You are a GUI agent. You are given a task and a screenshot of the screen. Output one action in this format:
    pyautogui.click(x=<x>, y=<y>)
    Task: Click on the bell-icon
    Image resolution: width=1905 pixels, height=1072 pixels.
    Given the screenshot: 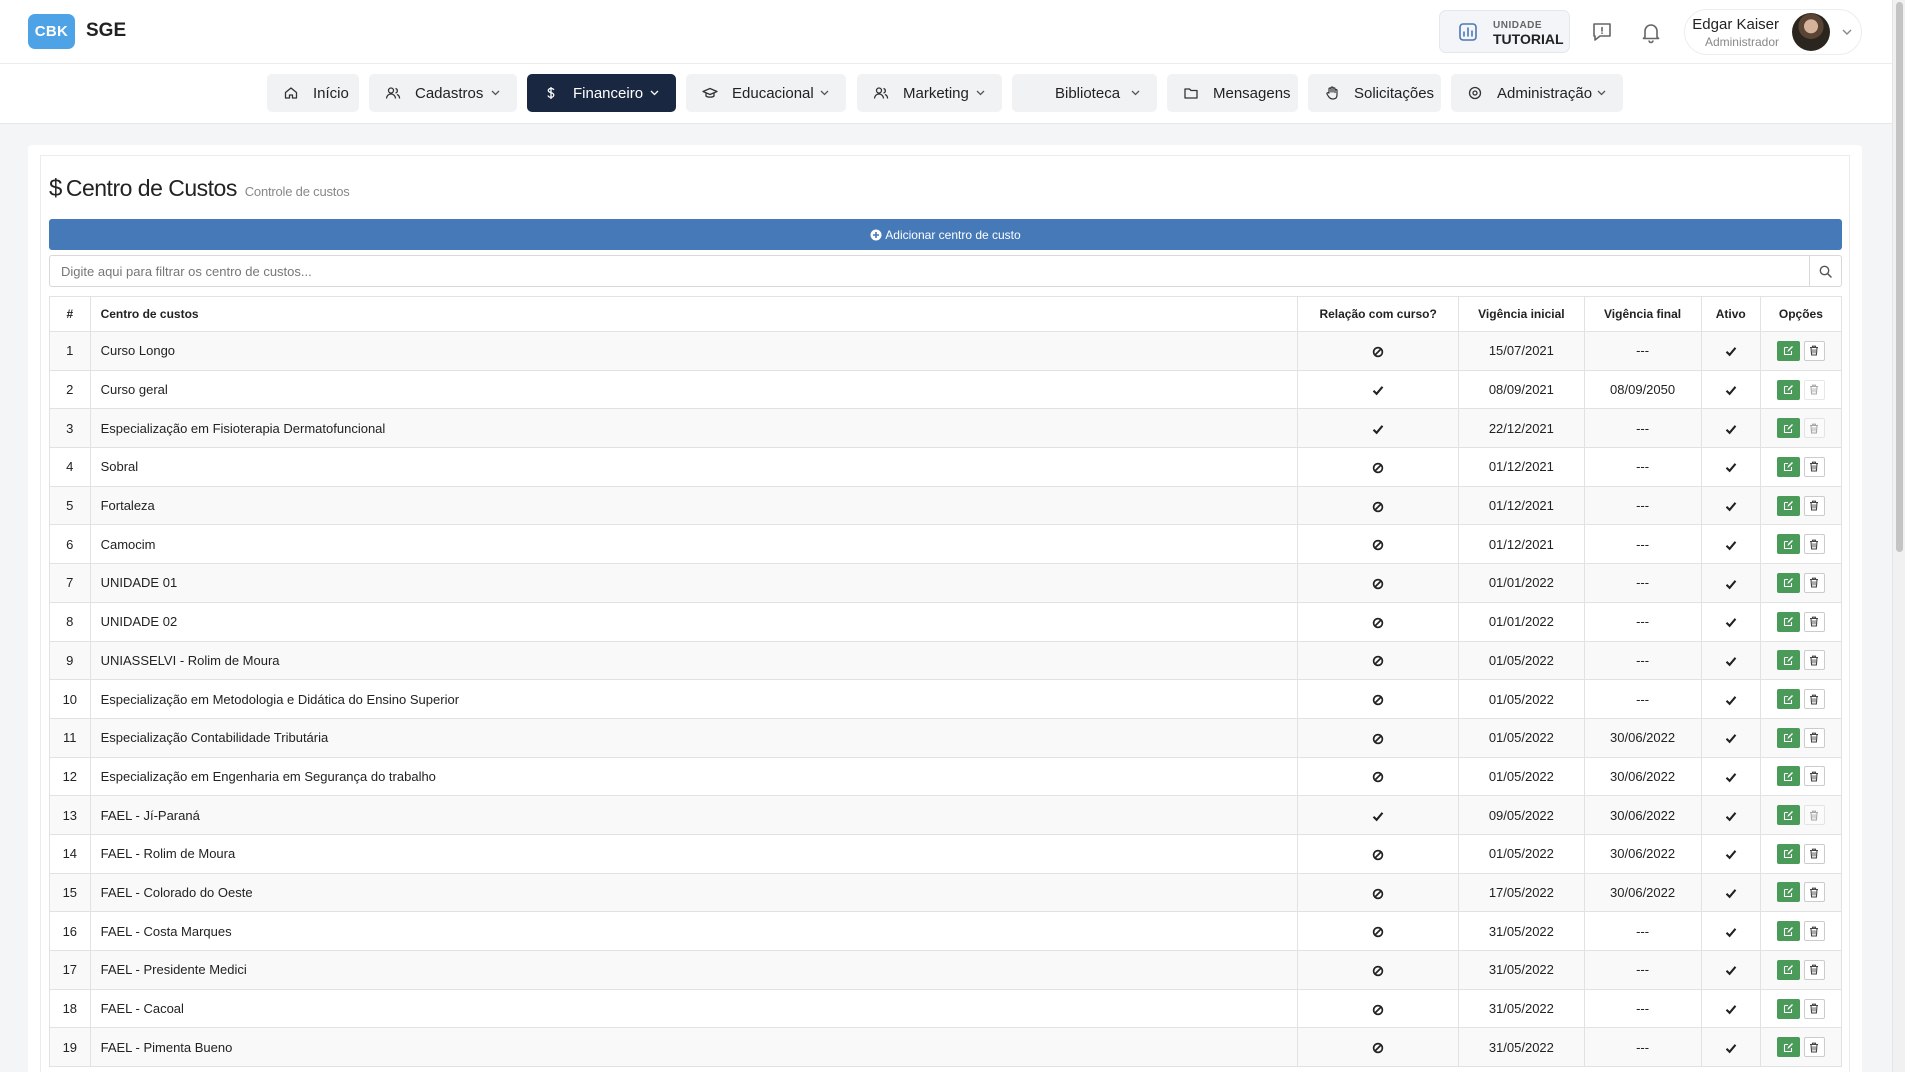 What is the action you would take?
    pyautogui.click(x=1651, y=32)
    